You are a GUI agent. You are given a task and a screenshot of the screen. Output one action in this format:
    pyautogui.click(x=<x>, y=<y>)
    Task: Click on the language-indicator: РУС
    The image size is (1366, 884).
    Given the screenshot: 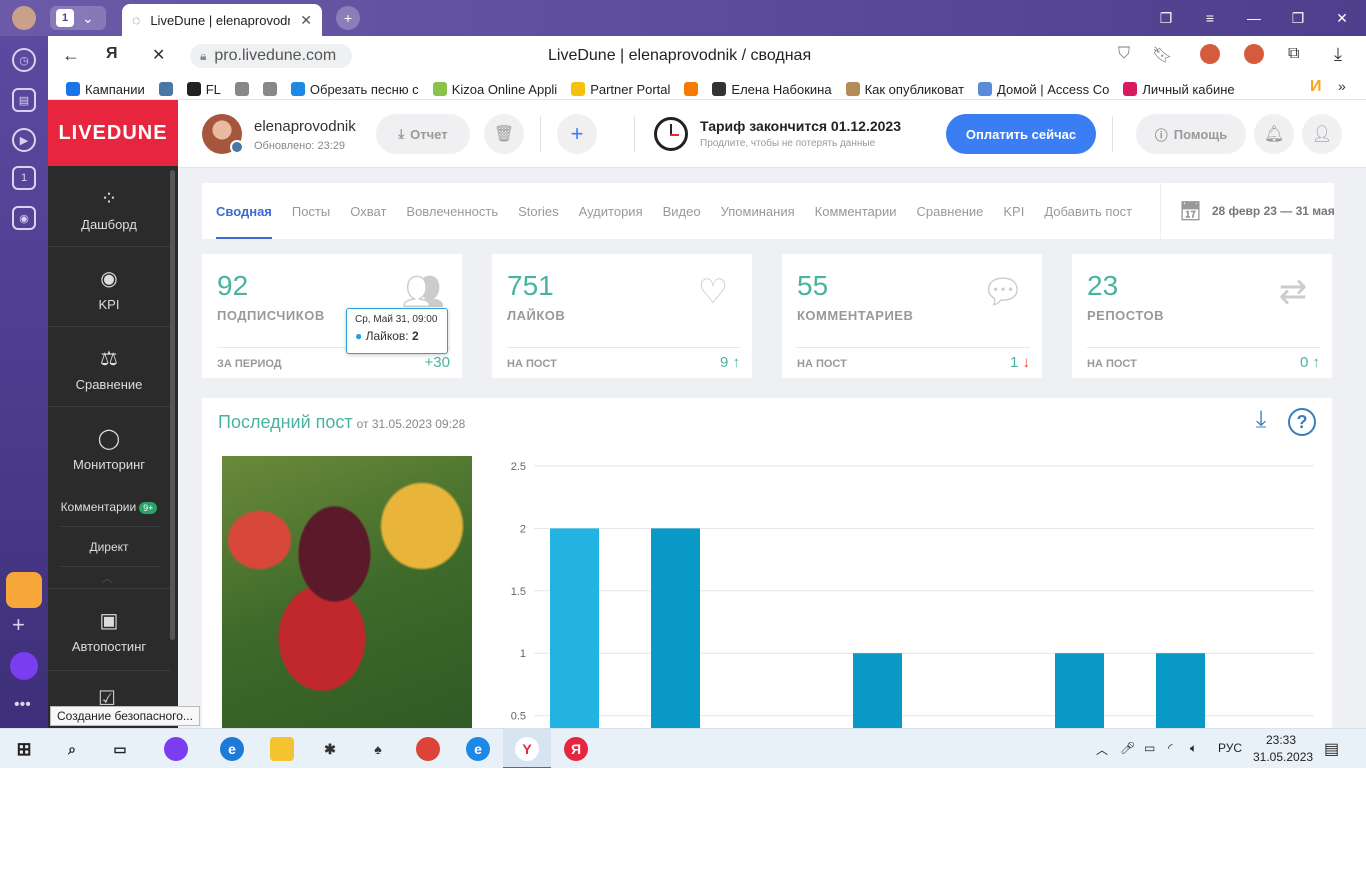 What is the action you would take?
    pyautogui.click(x=1230, y=748)
    